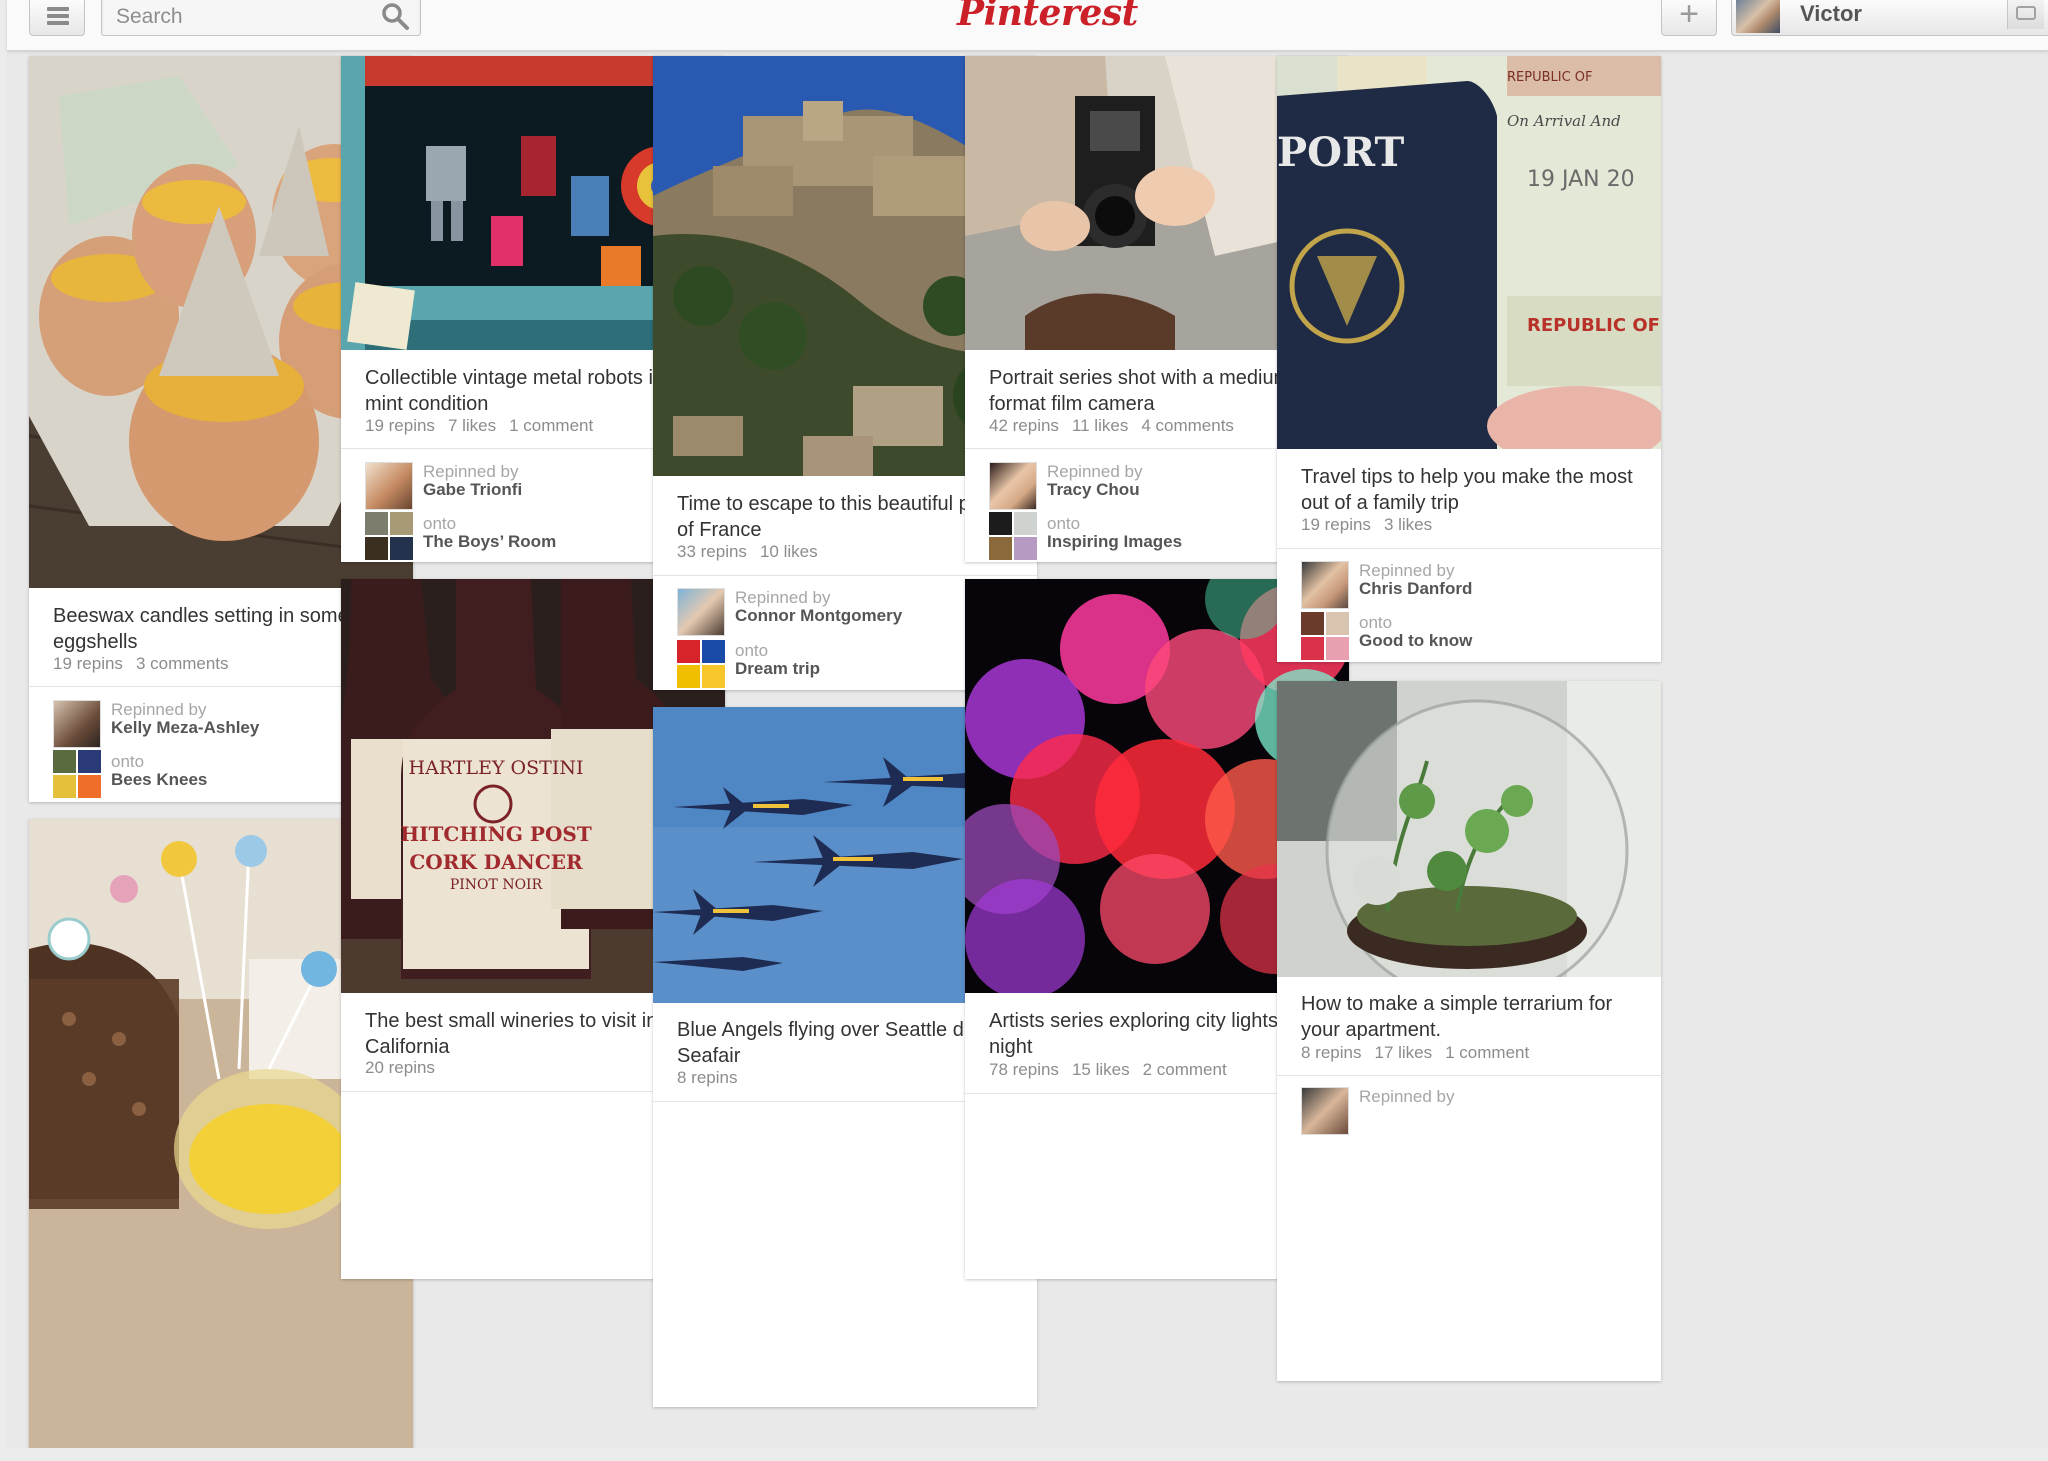  I want to click on pin-stats: 19 repins 3 comments, so click(147, 664).